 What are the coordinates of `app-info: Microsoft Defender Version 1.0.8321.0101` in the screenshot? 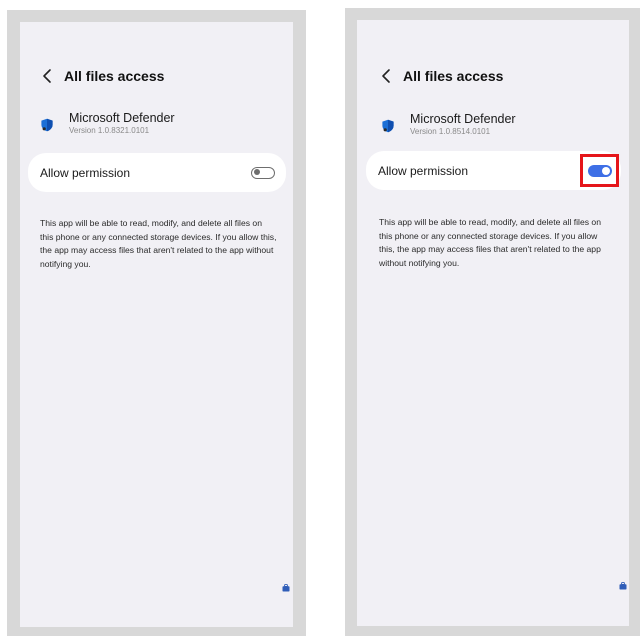 It's located at (107, 123).